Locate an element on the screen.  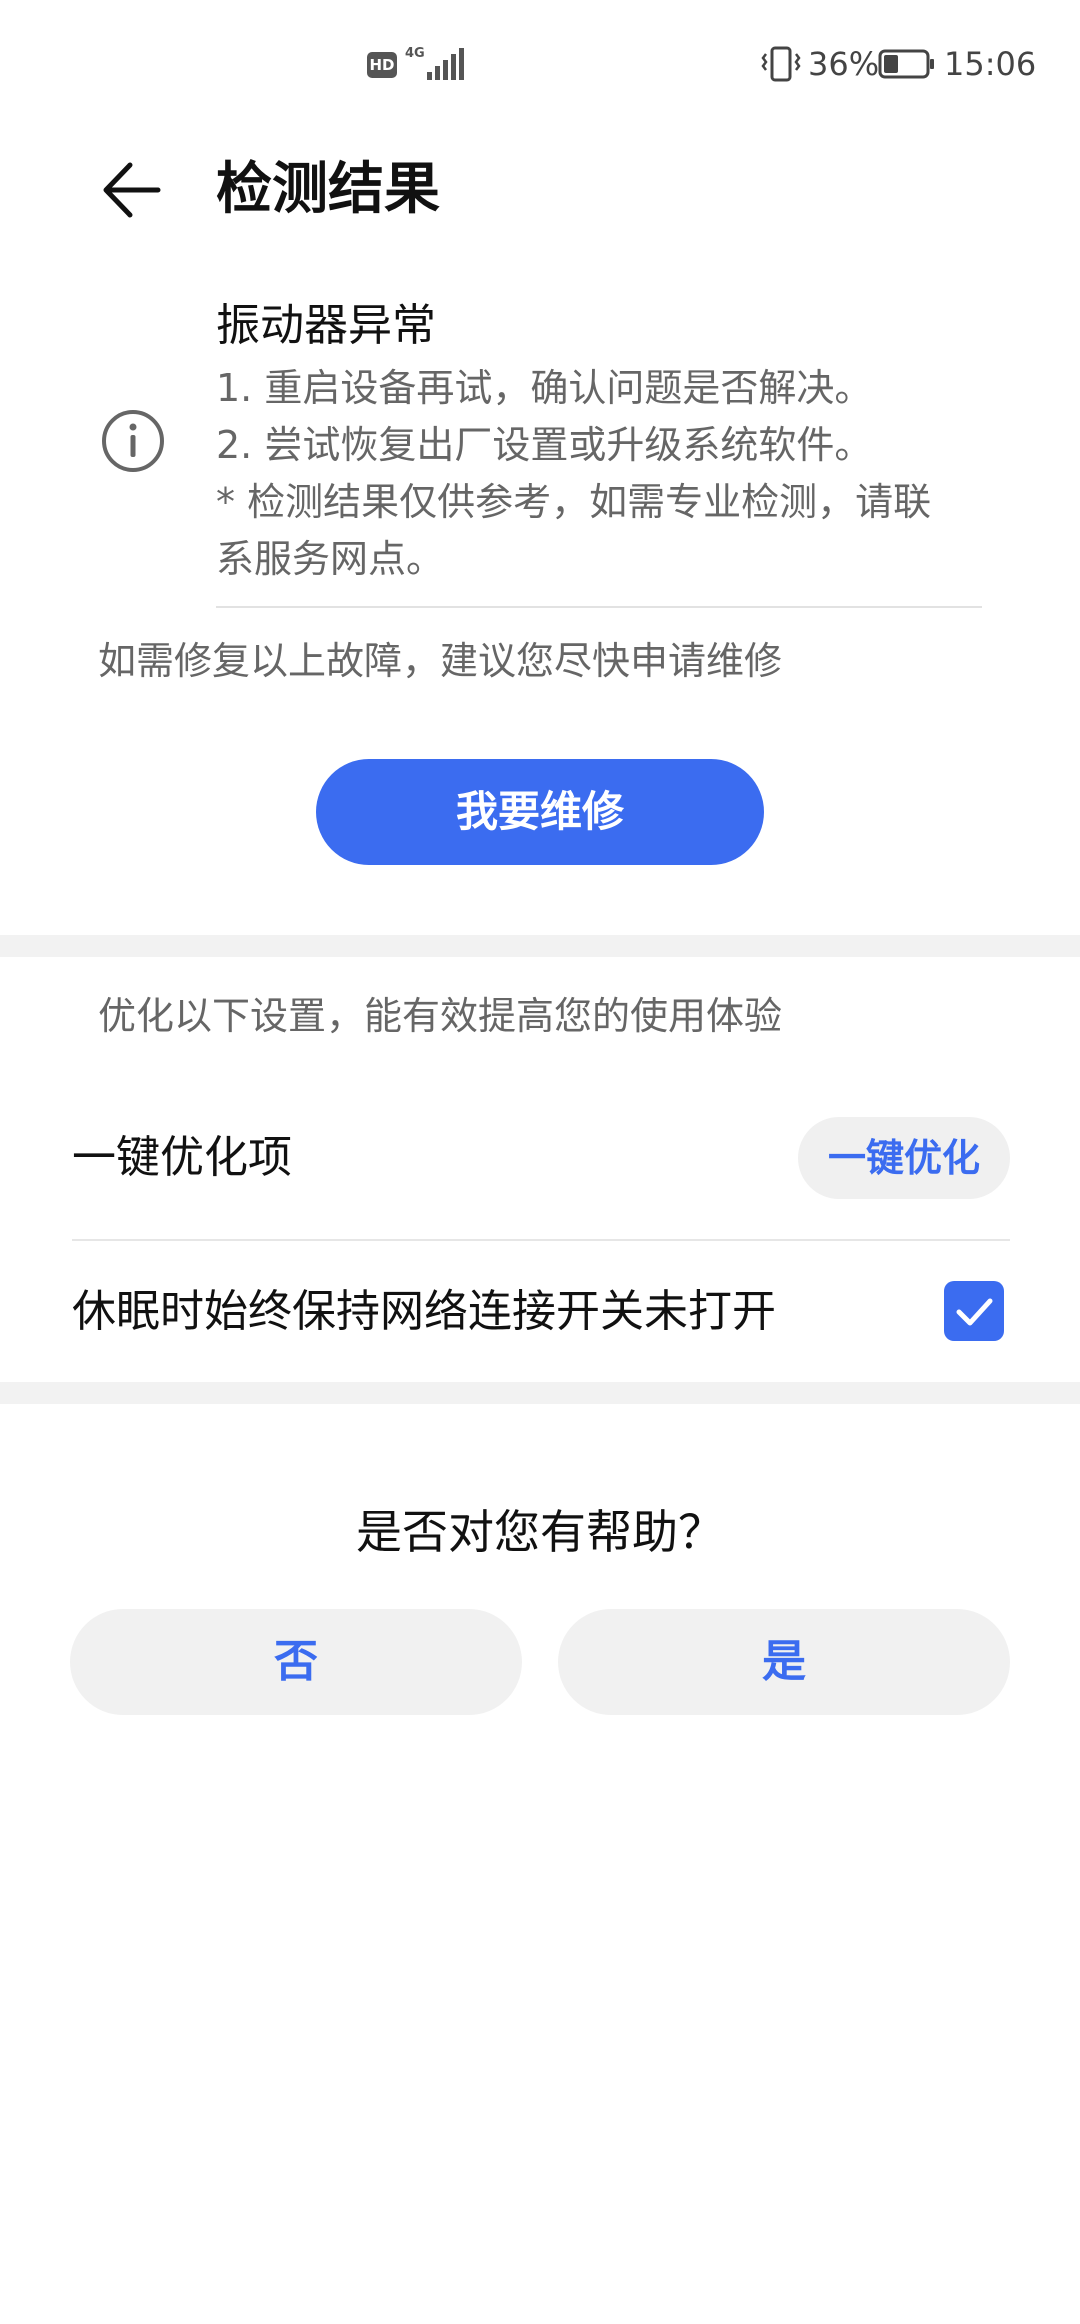
repair-button: 我要维修 is located at coordinates (540, 812).